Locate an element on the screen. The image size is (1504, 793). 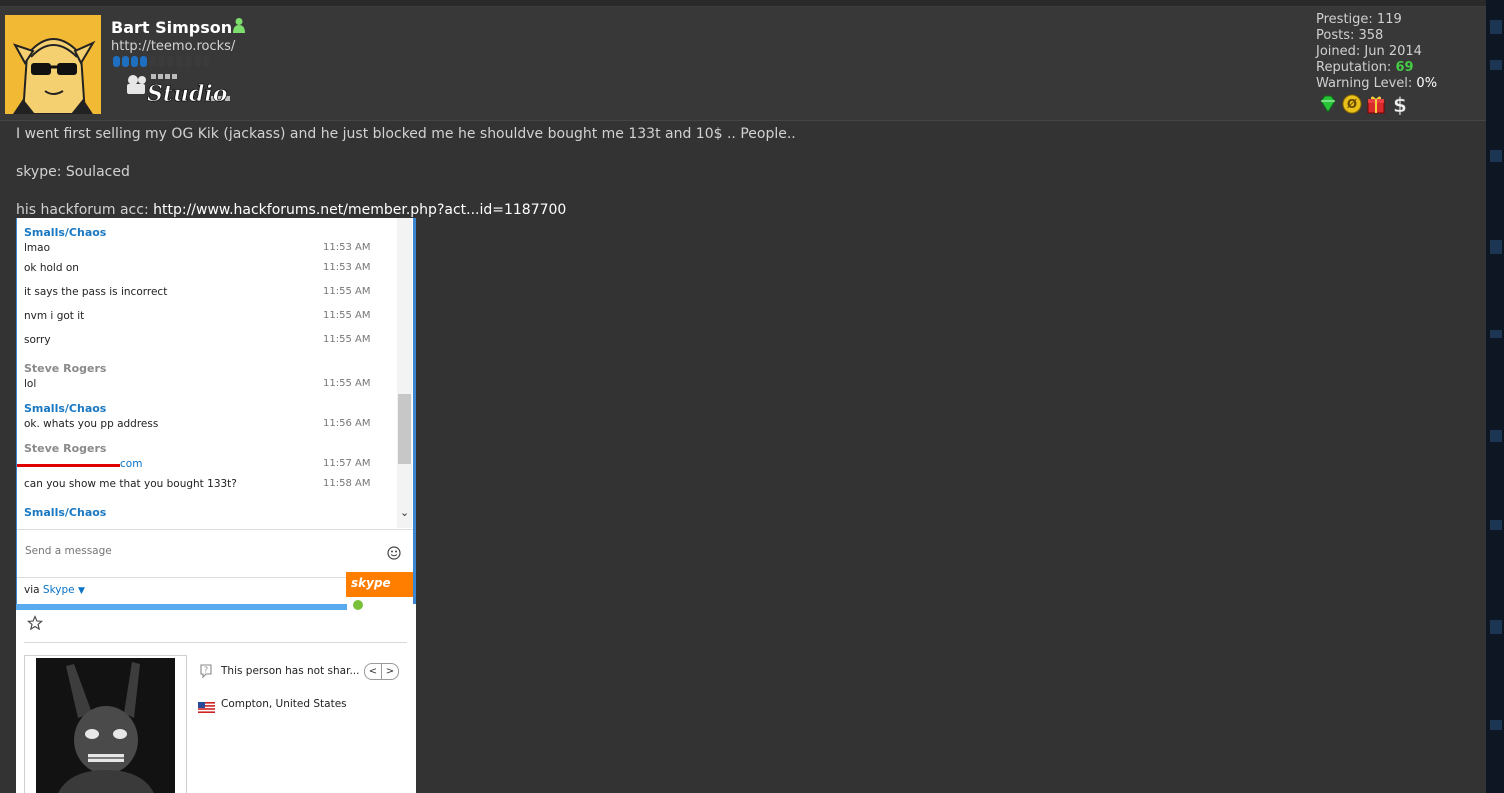
userbar-text: Studio is located at coordinates (187, 93).